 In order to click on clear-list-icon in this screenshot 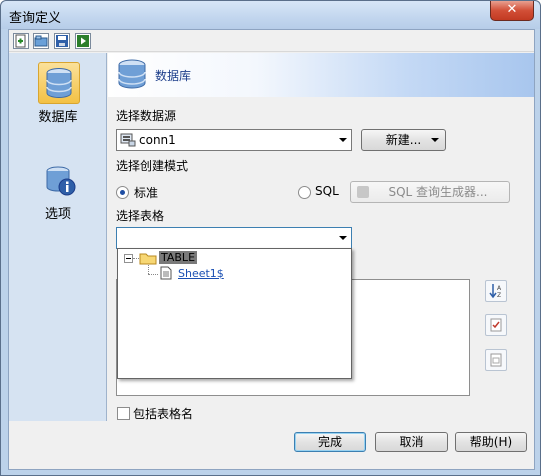, I will do `click(496, 360)`.